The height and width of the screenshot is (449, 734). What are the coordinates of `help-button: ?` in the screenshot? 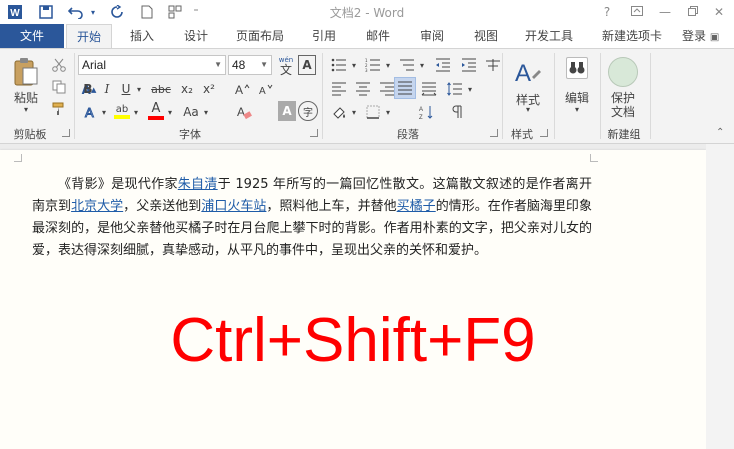 It's located at (607, 12).